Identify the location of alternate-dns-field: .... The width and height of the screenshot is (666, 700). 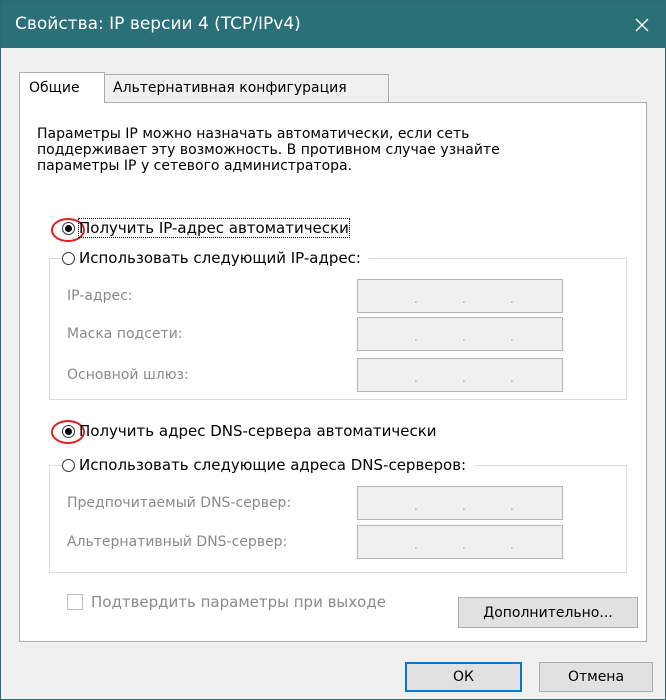
(460, 542).